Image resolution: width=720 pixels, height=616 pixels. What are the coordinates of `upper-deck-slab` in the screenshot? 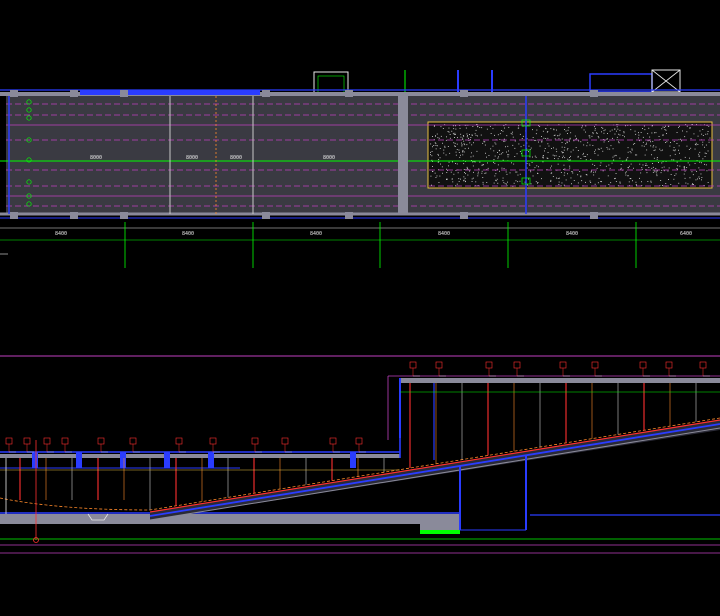 It's located at (560, 380).